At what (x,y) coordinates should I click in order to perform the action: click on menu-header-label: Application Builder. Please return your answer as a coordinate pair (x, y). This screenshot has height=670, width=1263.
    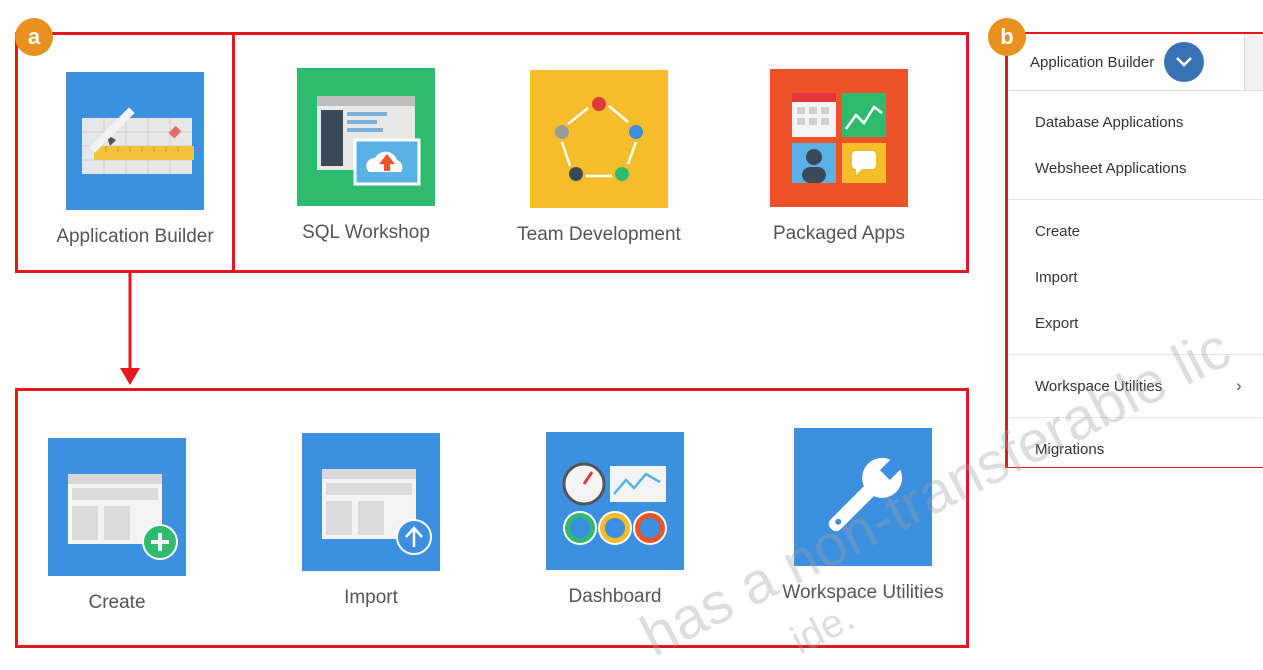
    Looking at the image, I should click on (1092, 62).